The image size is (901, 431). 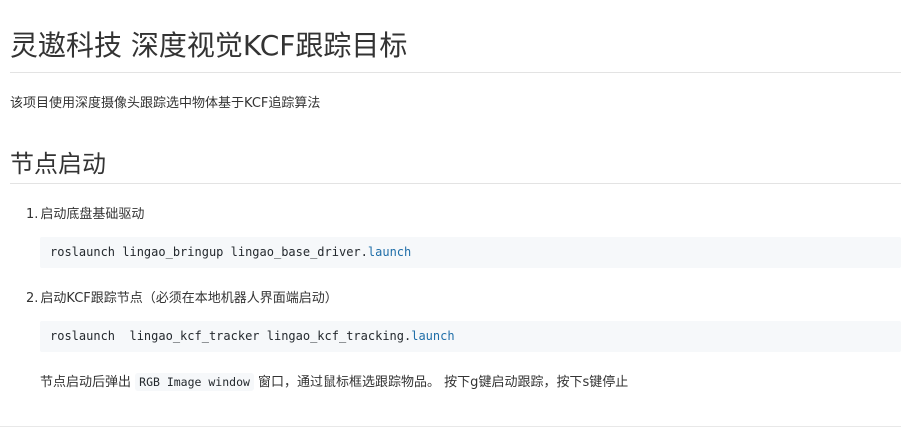 I want to click on section-divider, so click(x=455, y=183).